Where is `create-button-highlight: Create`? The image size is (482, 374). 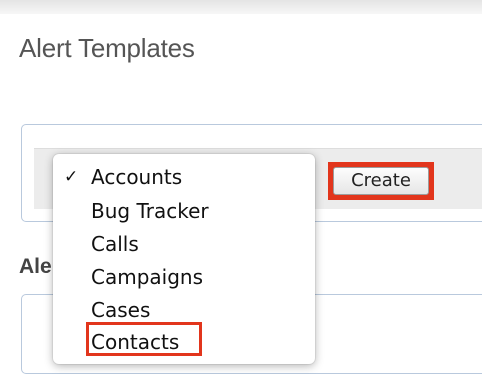 create-button-highlight: Create is located at coordinates (381, 181).